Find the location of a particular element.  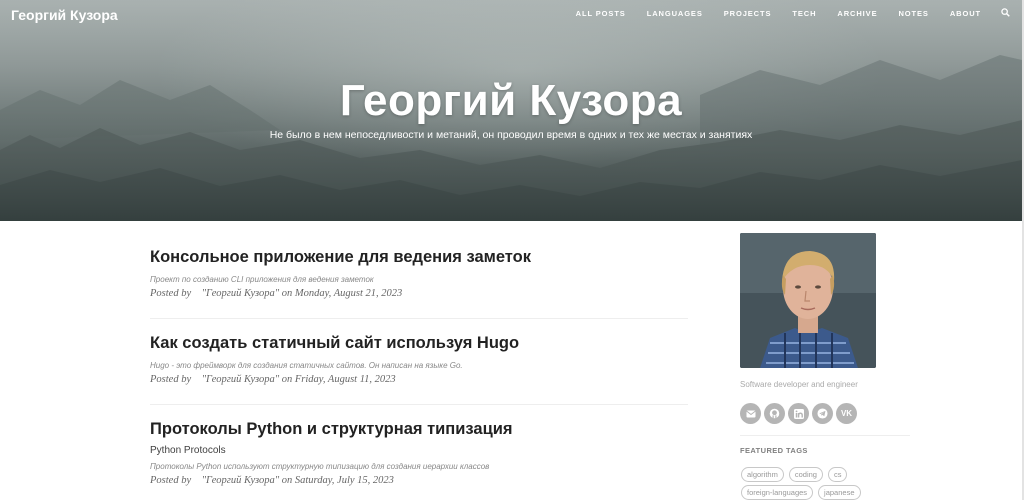

linkedin-icon is located at coordinates (798, 413).